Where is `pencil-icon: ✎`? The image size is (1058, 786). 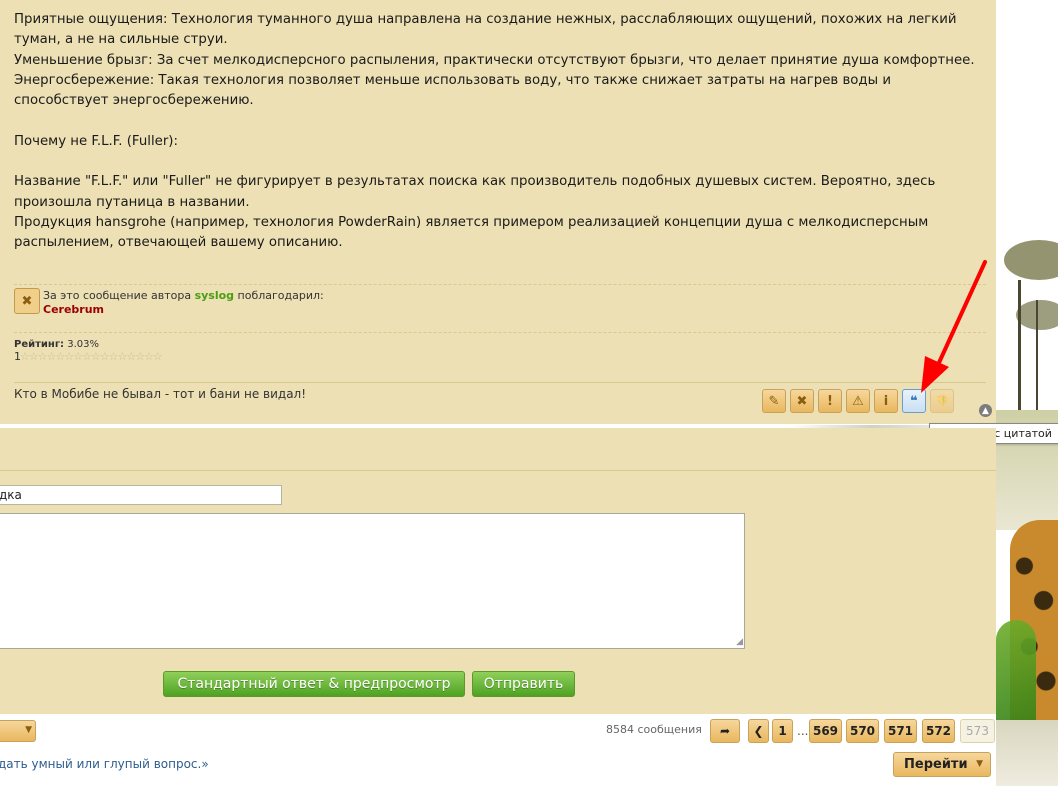
pencil-icon: ✎ is located at coordinates (774, 401).